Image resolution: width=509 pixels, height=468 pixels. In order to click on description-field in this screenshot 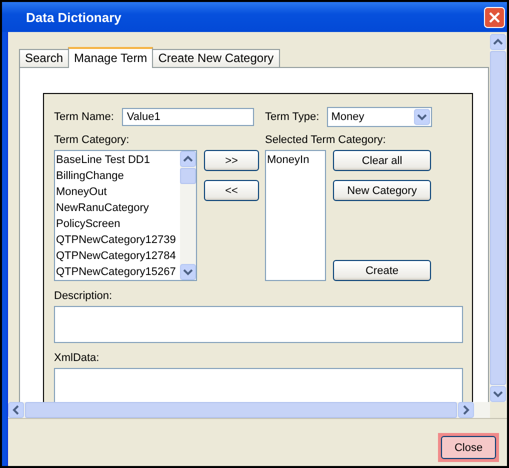, I will do `click(258, 324)`.